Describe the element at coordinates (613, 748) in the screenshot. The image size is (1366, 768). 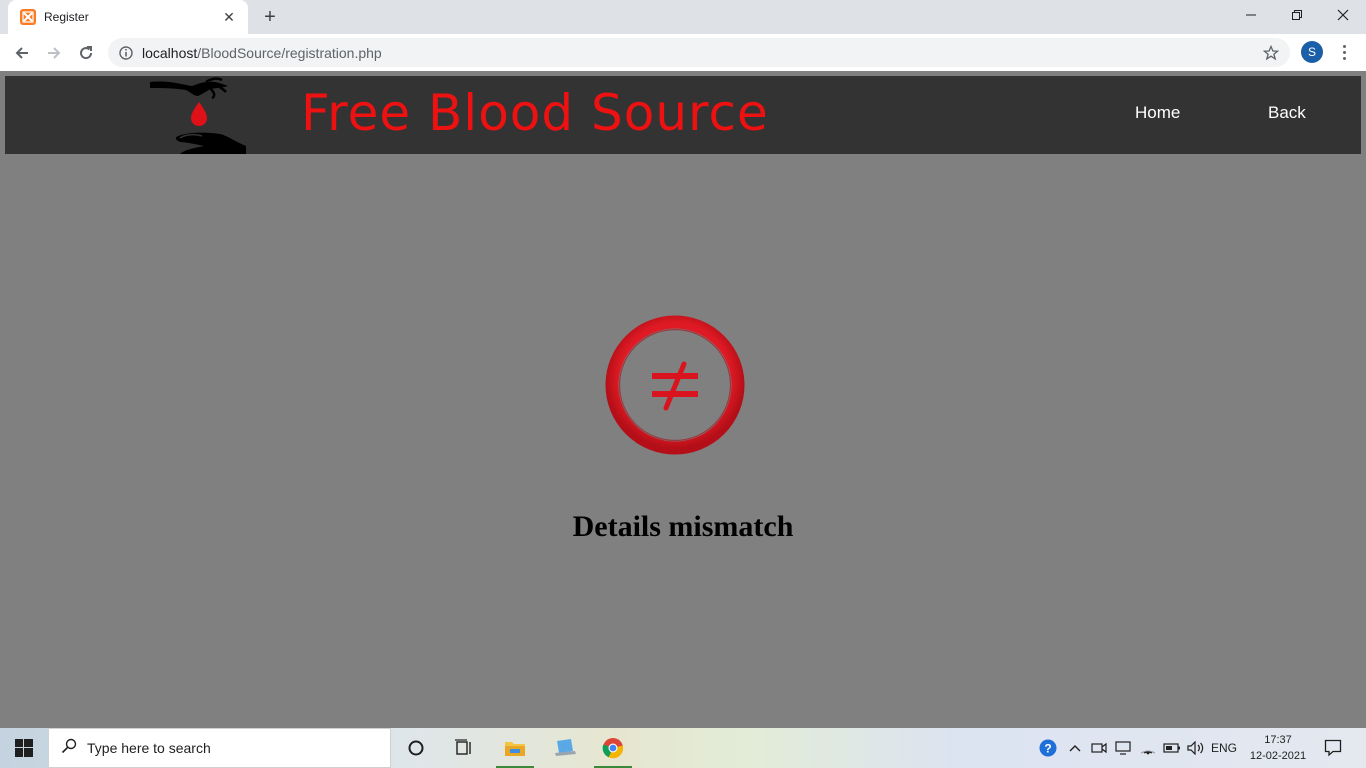
I see `chrome-icon` at that location.